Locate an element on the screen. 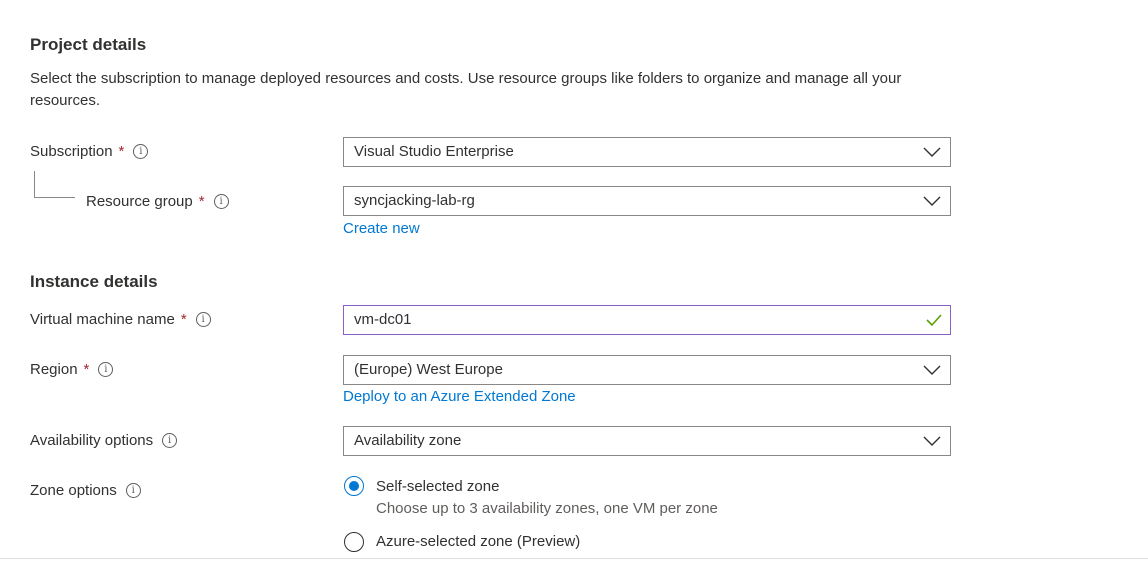  availability-dropdown: Availability zone is located at coordinates (647, 441).